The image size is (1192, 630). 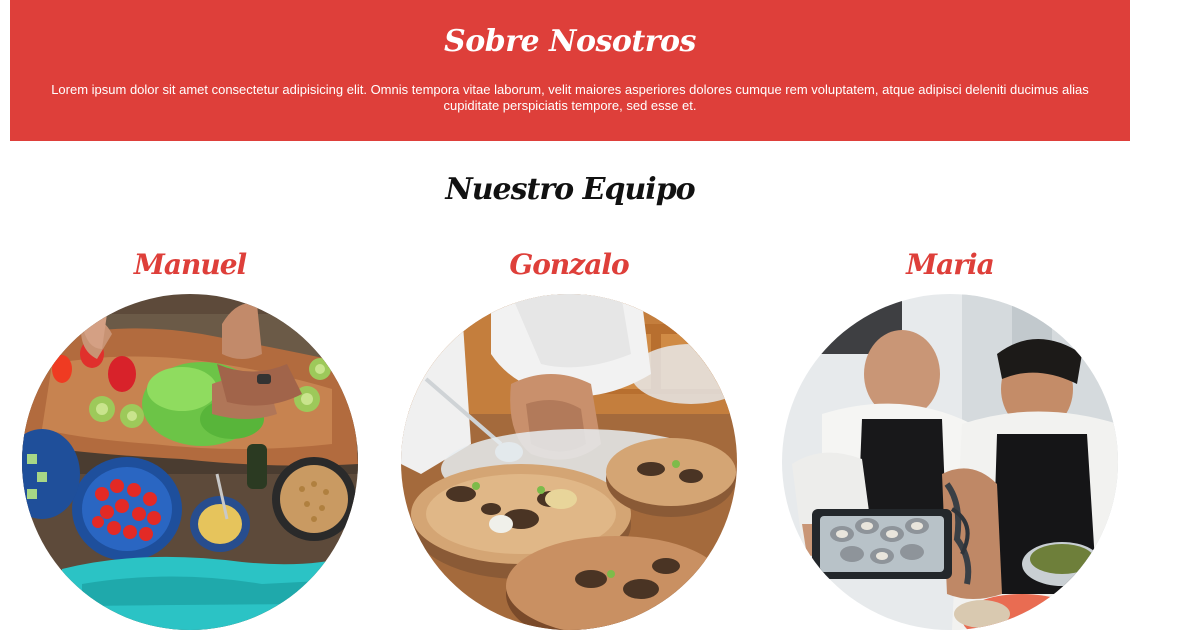 I want to click on member-name: Gonzalo, so click(x=569, y=264).